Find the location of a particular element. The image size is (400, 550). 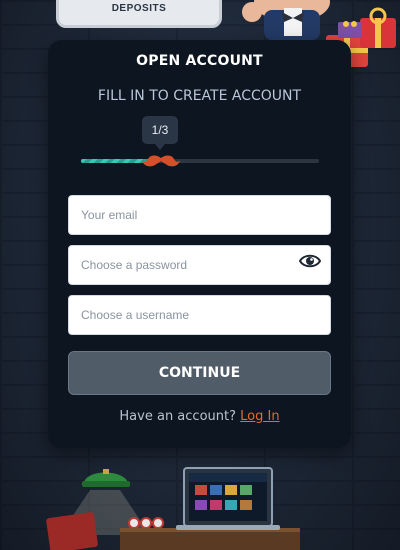

continue-button: CONTINUE is located at coordinates (199, 373).